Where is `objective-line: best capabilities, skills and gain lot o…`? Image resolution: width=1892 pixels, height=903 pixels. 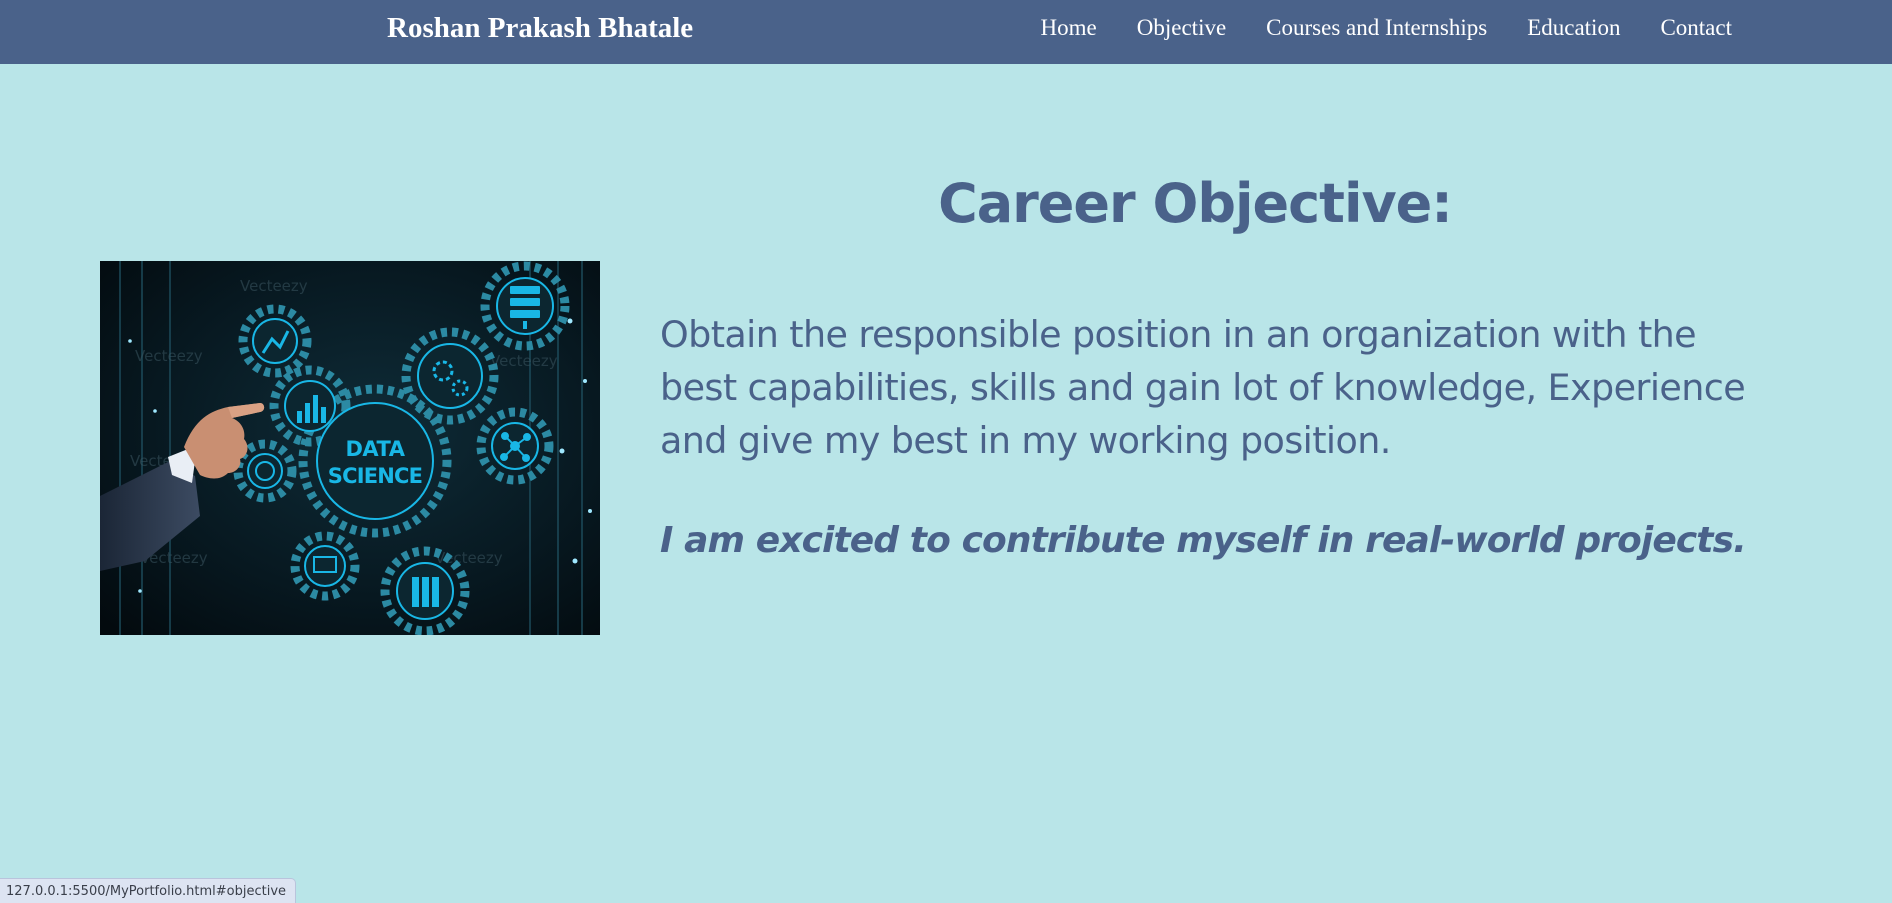
objective-line: best capabilities, skills and gain lot o… is located at coordinates (1203, 387).